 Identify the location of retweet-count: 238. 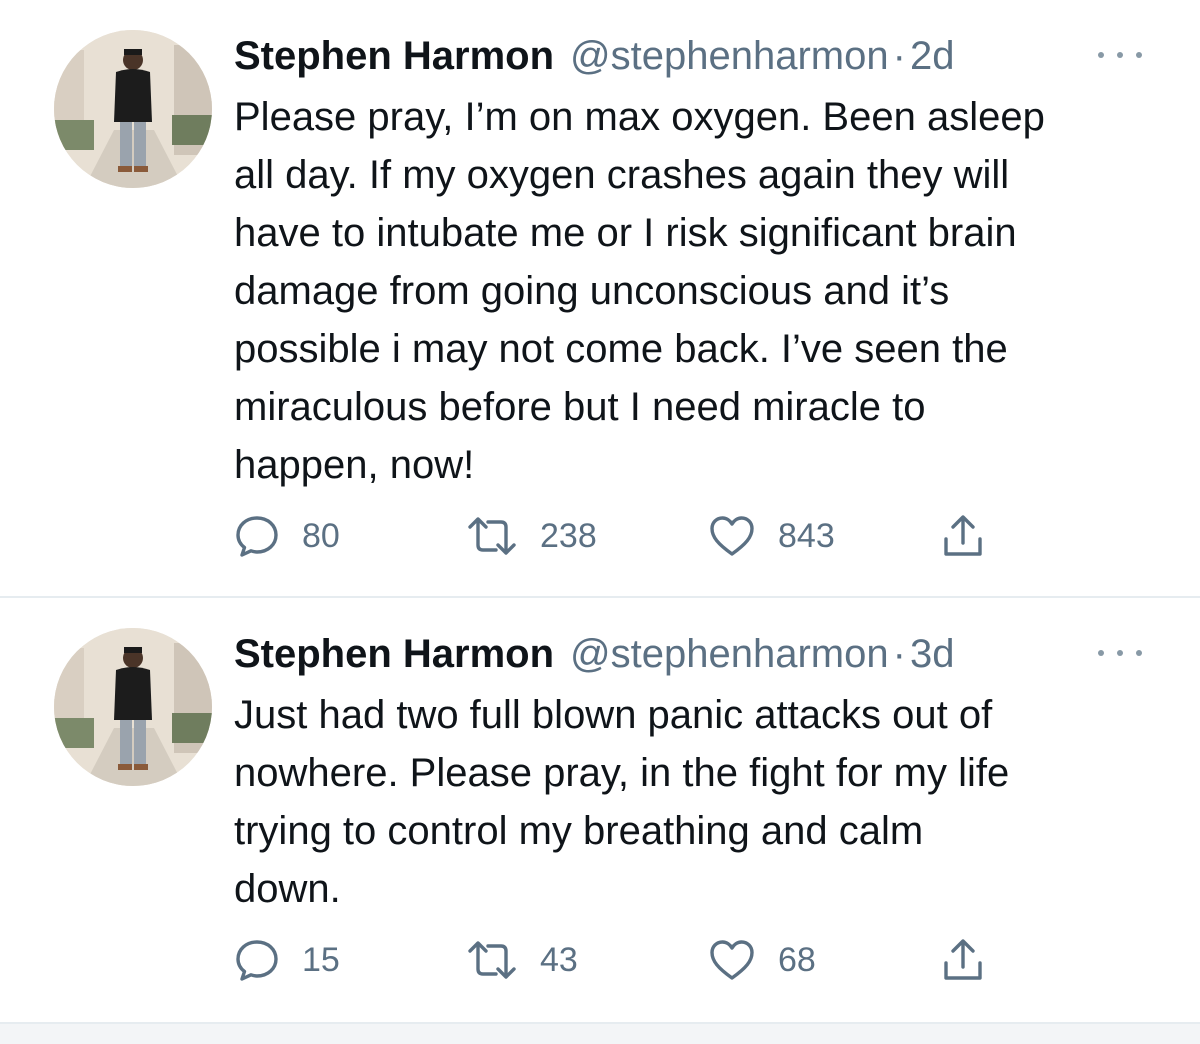
(568, 535).